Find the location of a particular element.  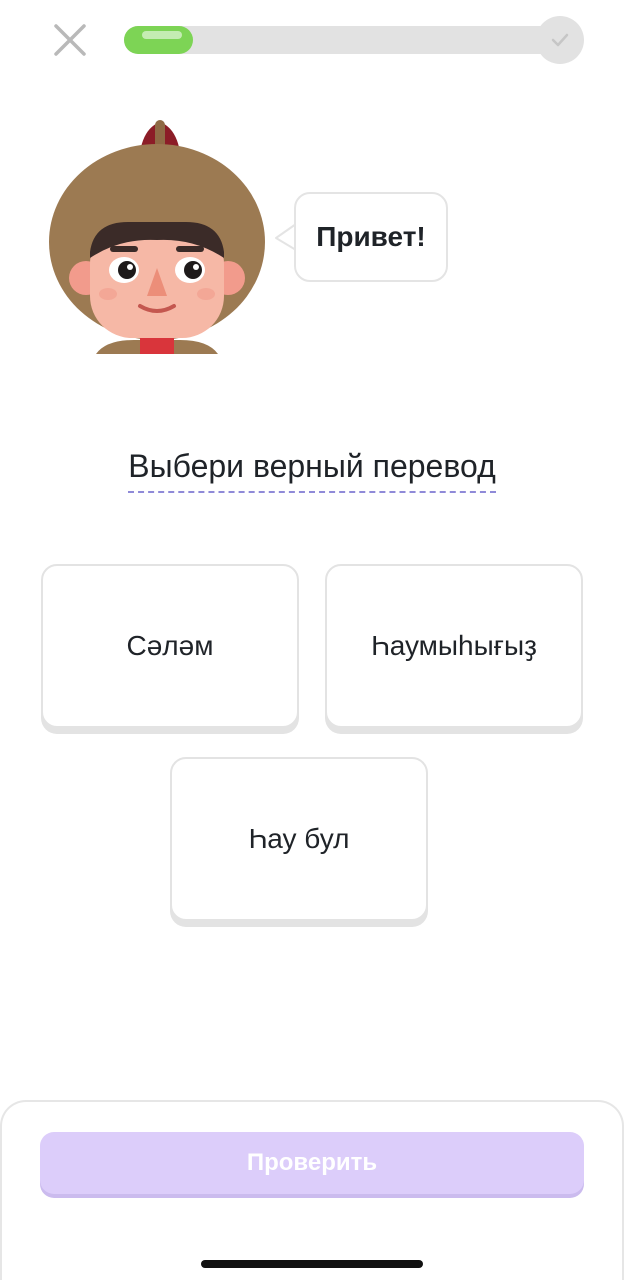

answer-option-label: Һаумыһығыҙ is located at coordinates (454, 645).